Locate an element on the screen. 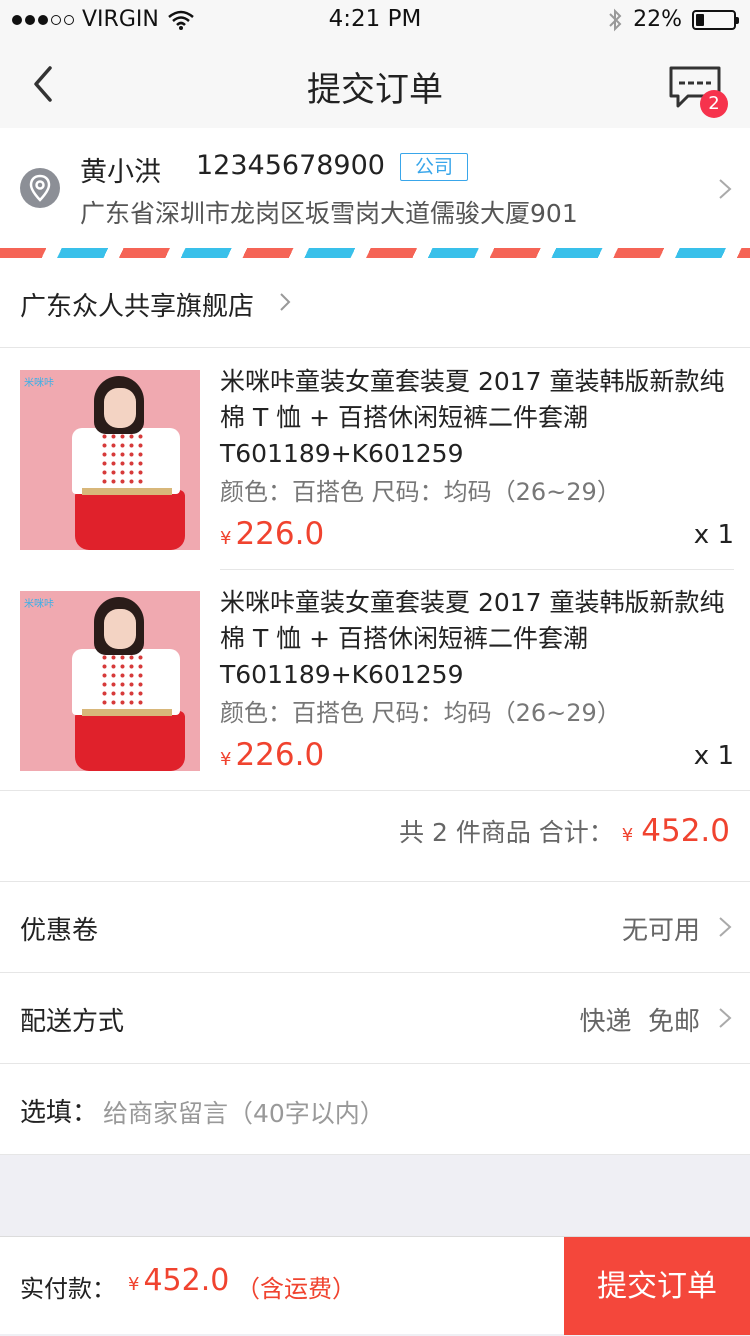  coupon-value: 无可用 is located at coordinates (660, 931).